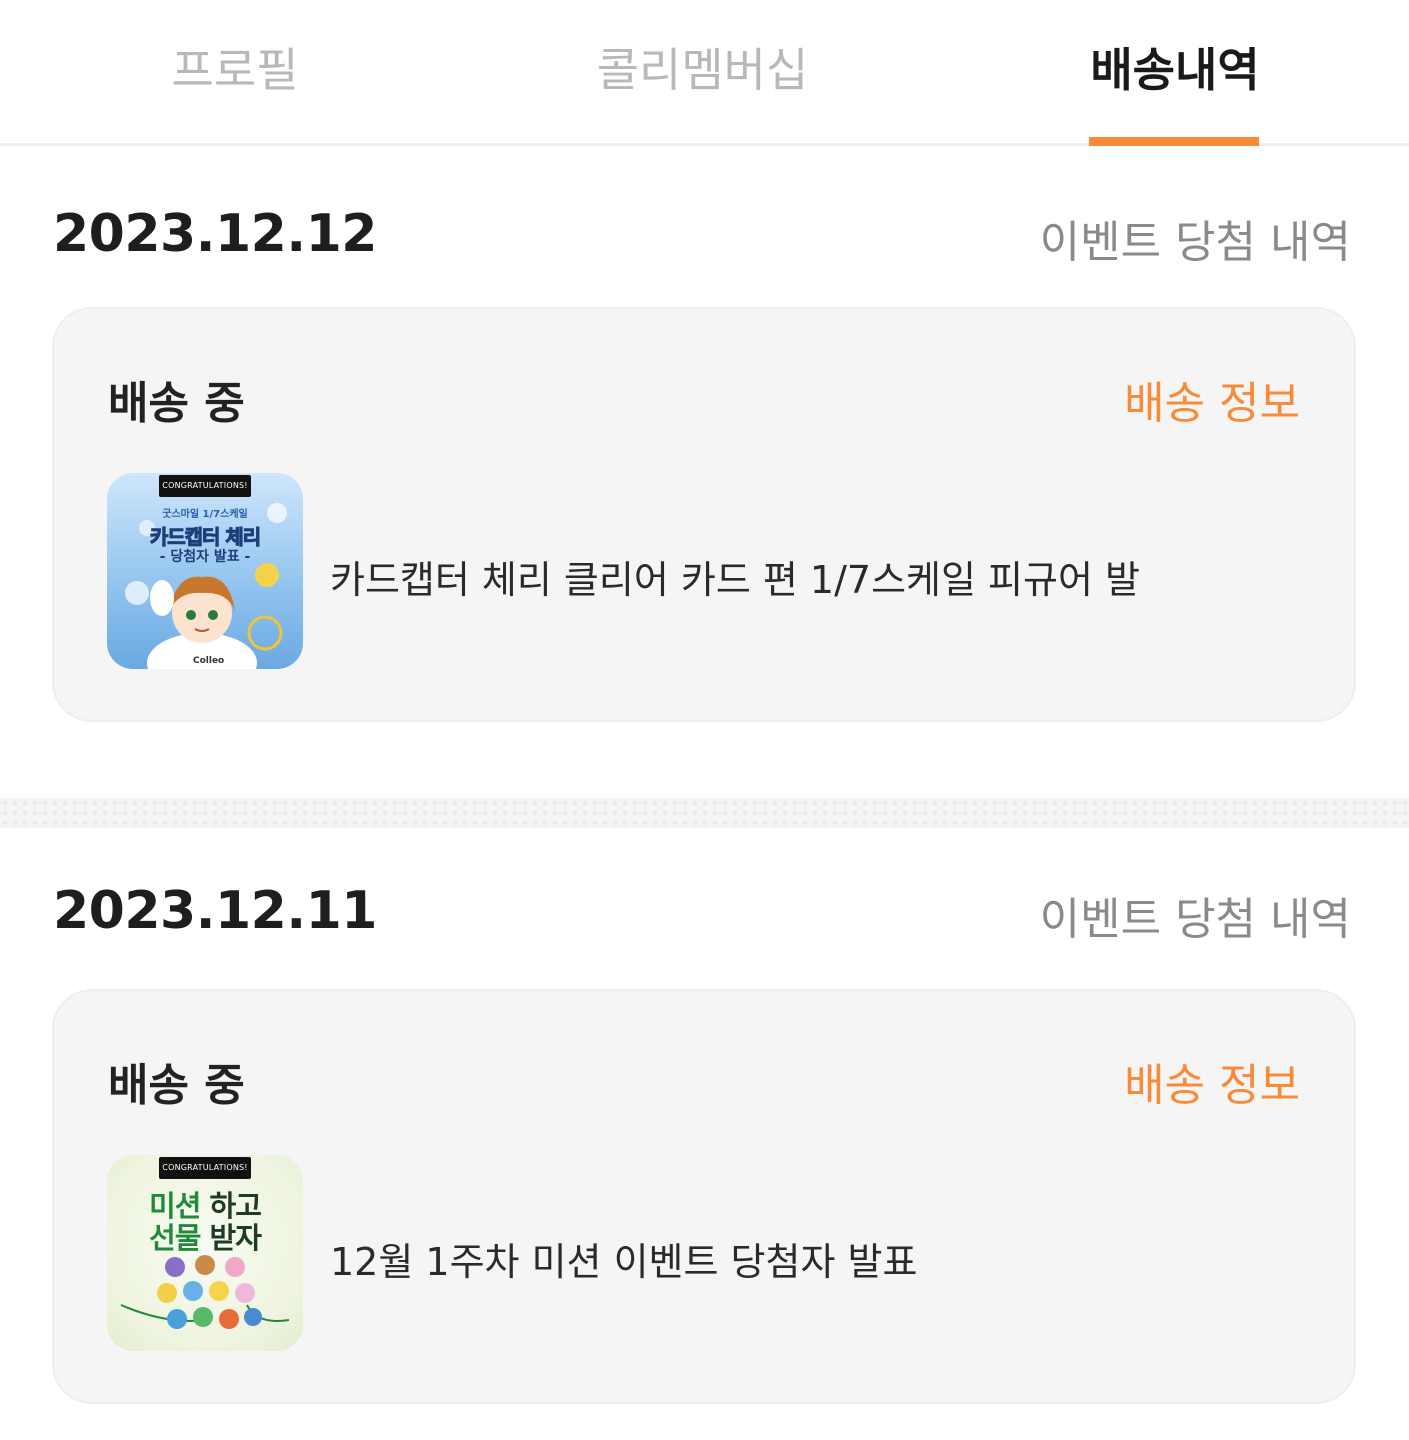 This screenshot has height=1440, width=1409. What do you see at coordinates (702, 70) in the screenshot?
I see `tab-membership: 콜리멤버십` at bounding box center [702, 70].